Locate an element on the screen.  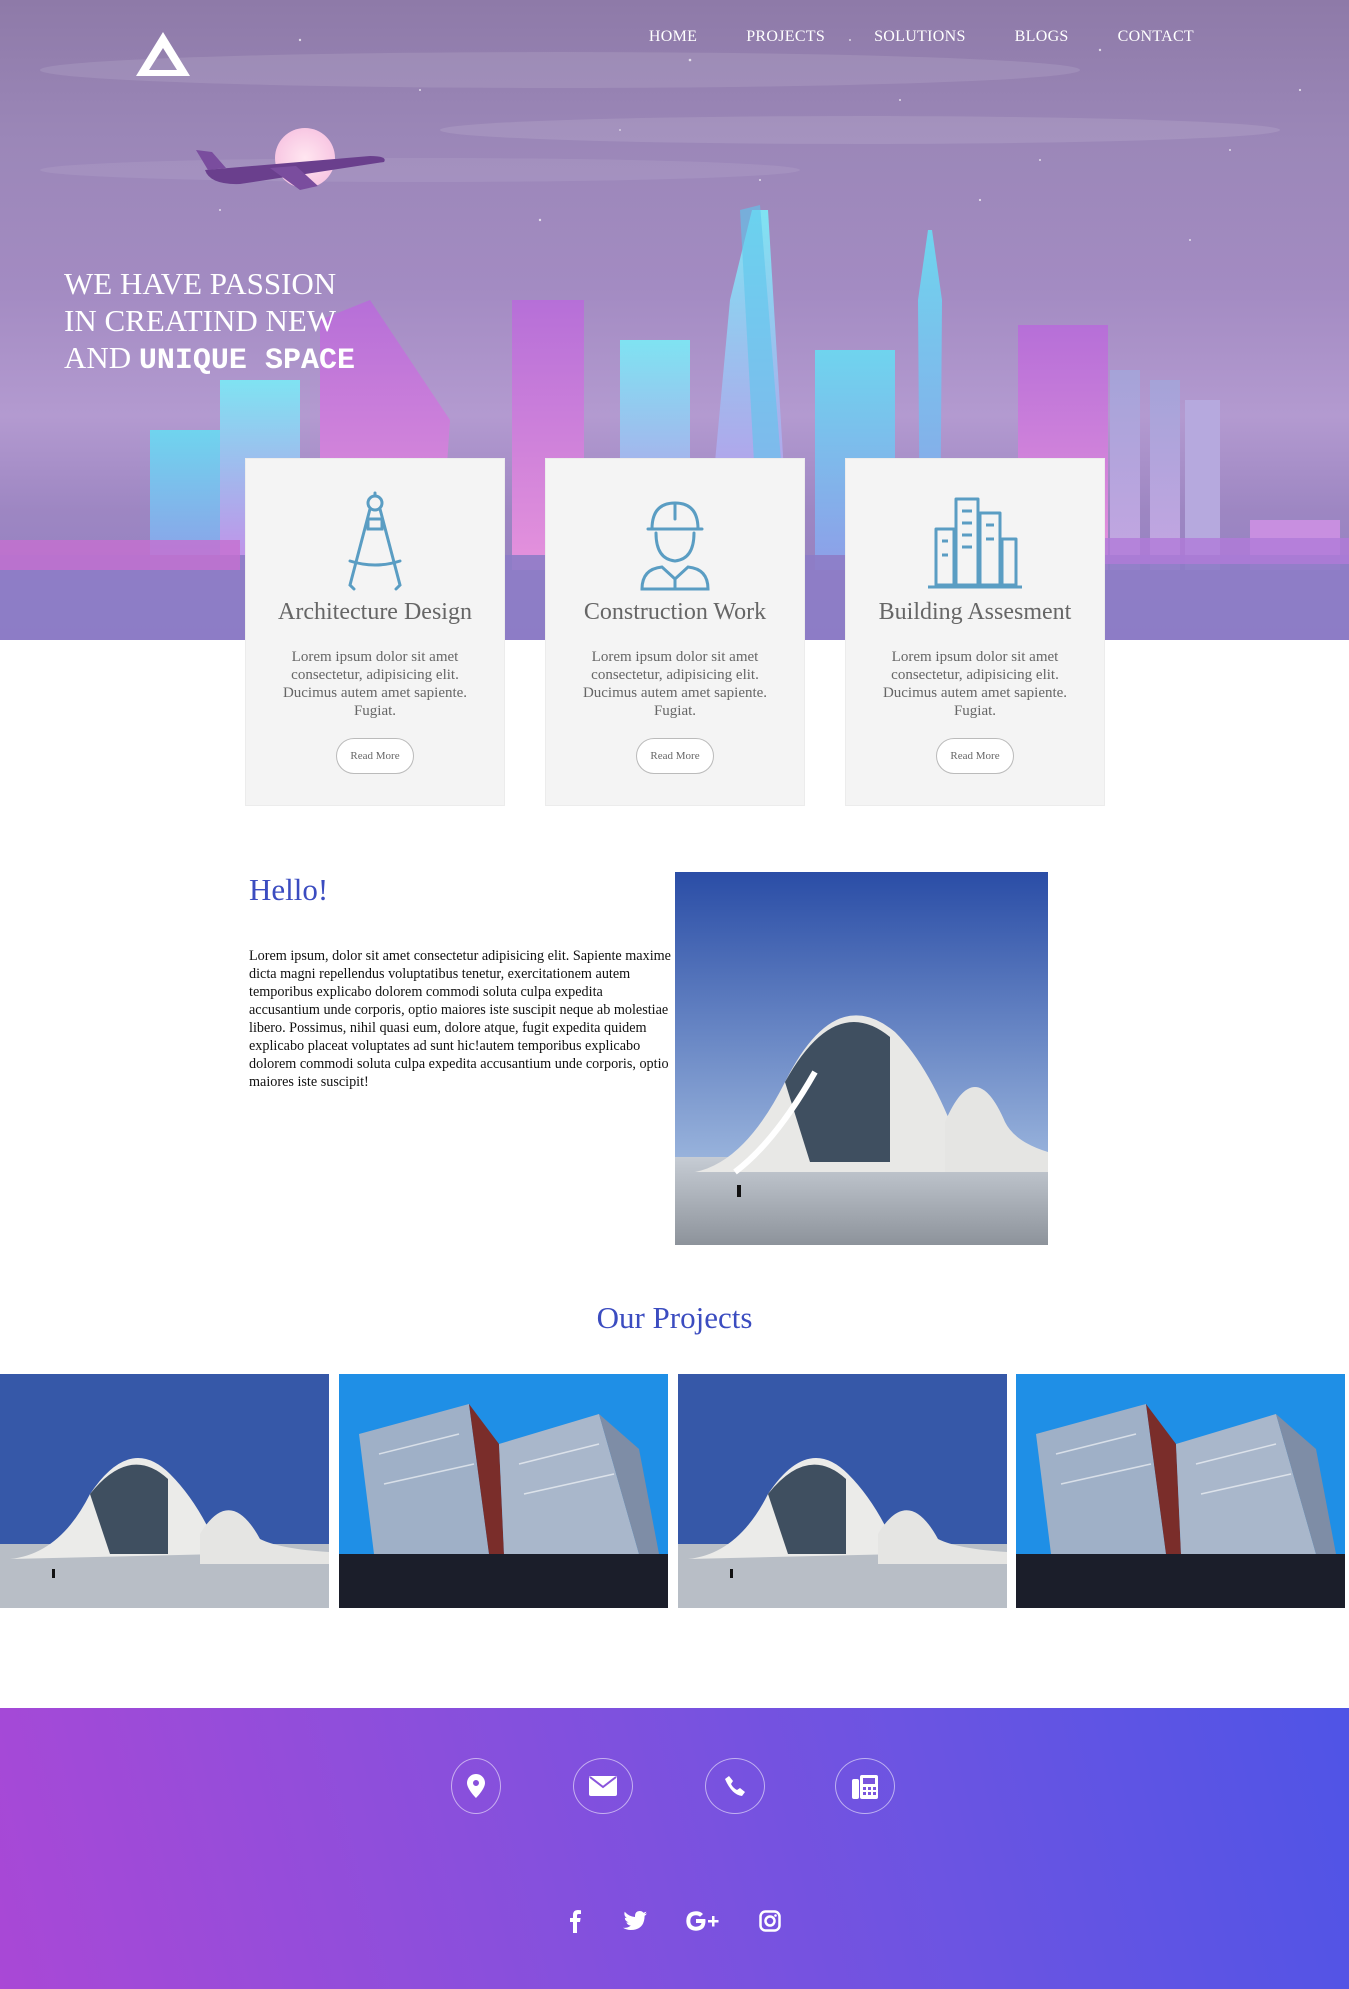
service-title: Construction Work is located at coordinates (675, 612).